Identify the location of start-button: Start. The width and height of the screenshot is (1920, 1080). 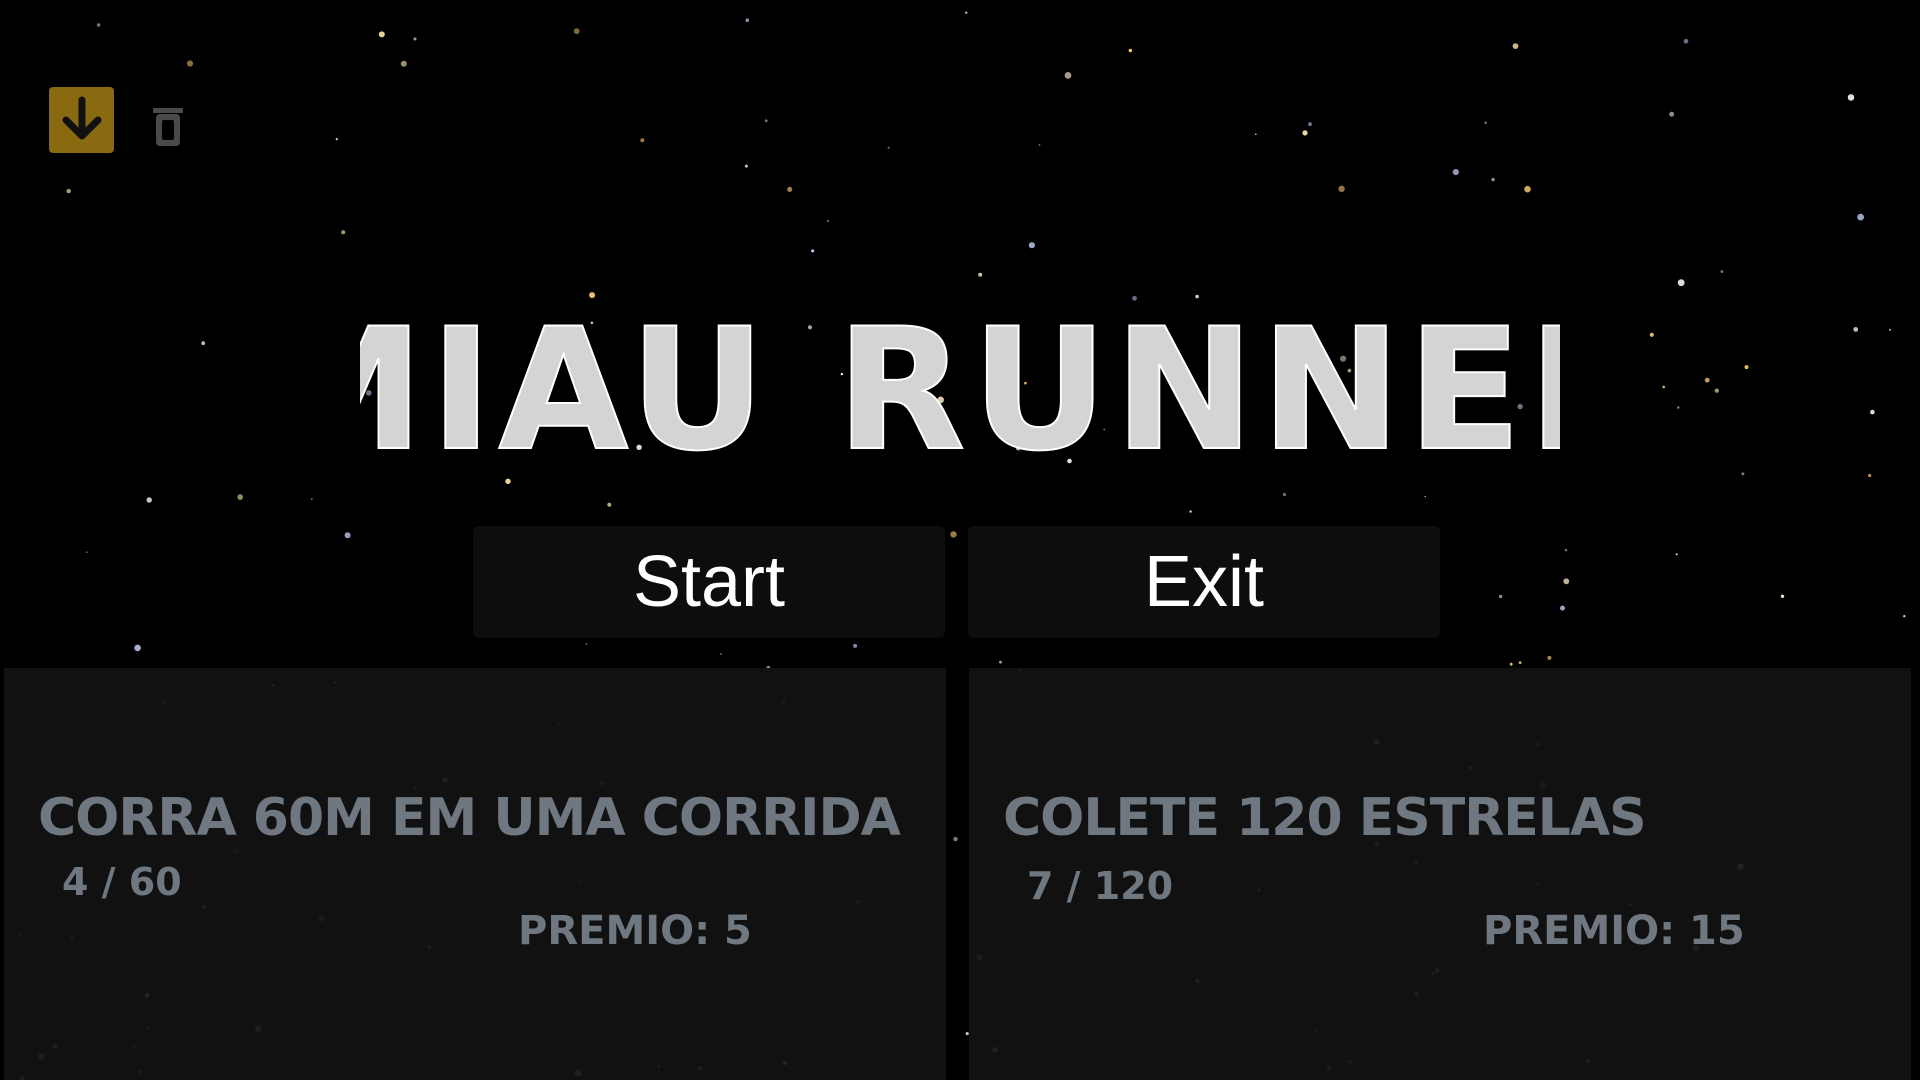
(709, 582).